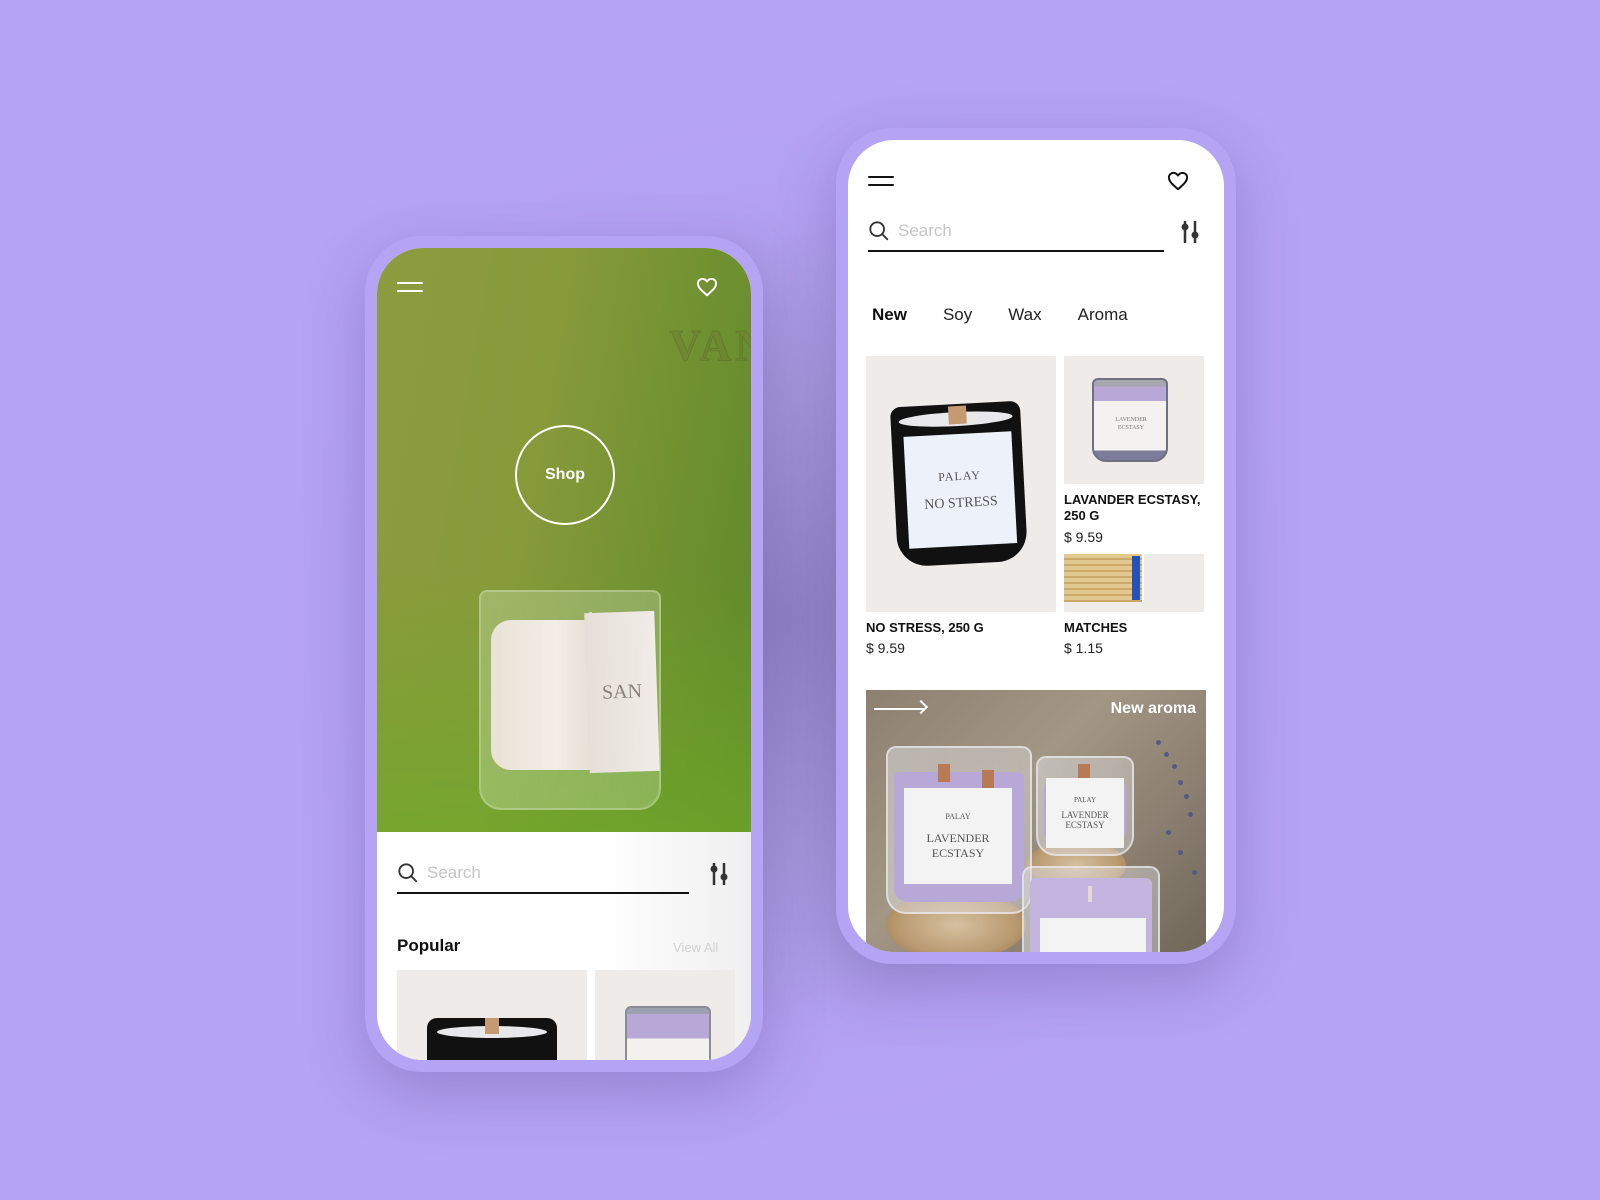 This screenshot has height=1200, width=1600. Describe the element at coordinates (1153, 708) in the screenshot. I see `banner-title: New aroma` at that location.